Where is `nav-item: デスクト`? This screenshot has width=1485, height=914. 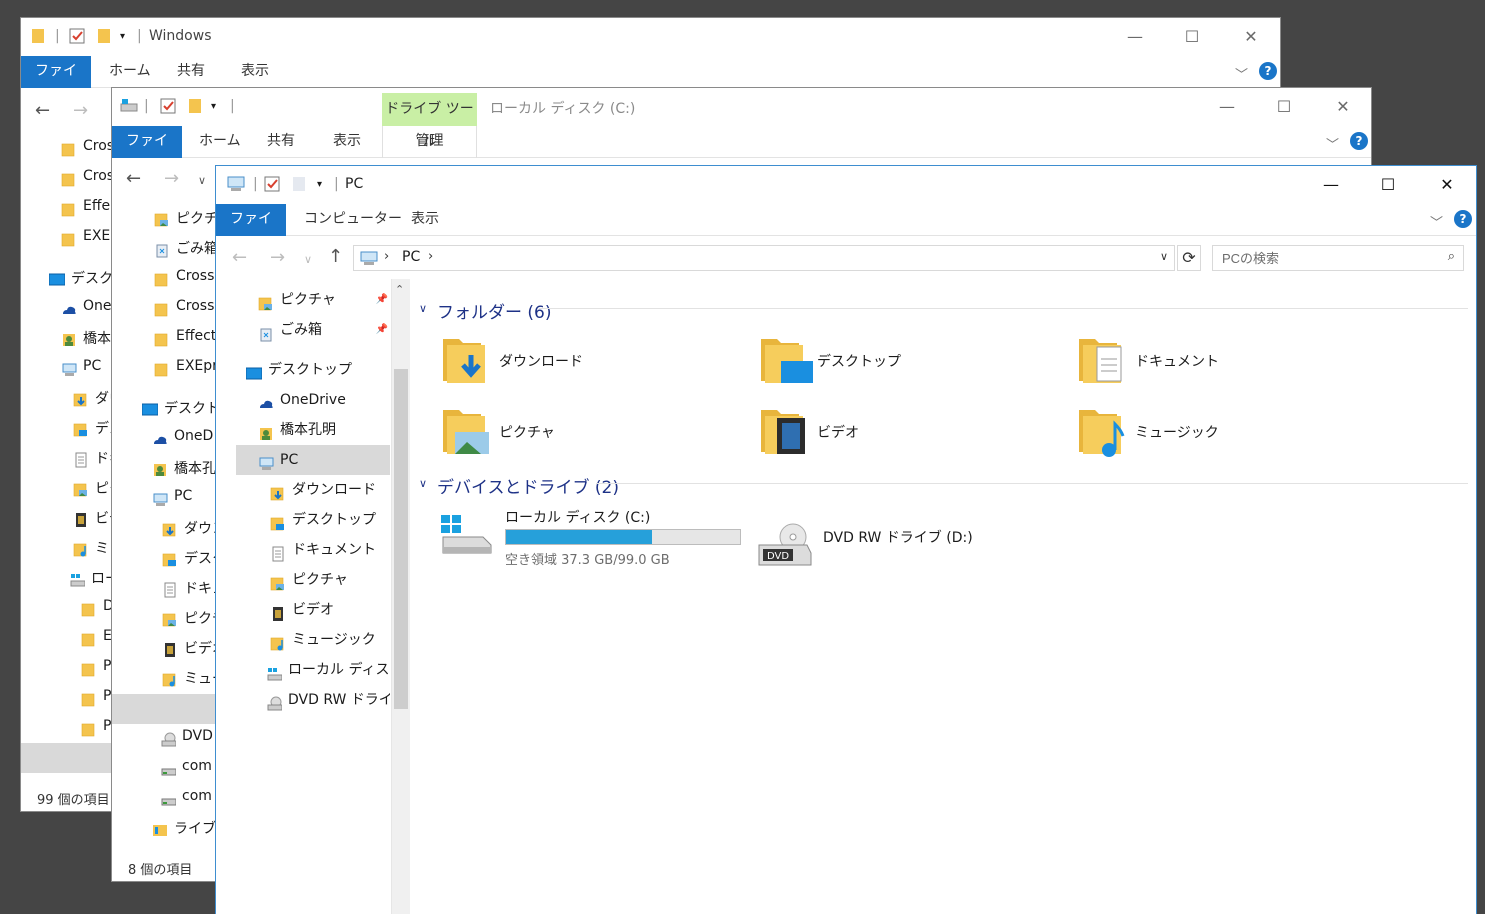 nav-item: デスクト is located at coordinates (179, 409).